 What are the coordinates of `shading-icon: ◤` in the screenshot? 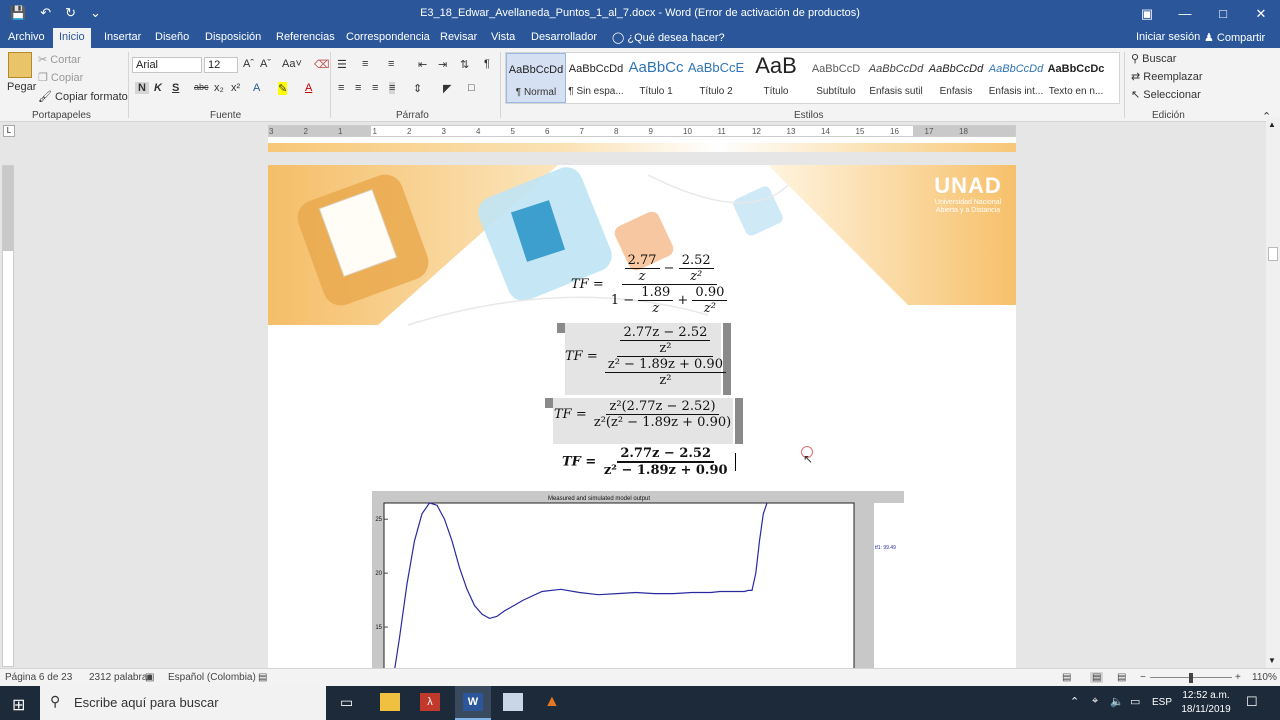 It's located at (447, 88).